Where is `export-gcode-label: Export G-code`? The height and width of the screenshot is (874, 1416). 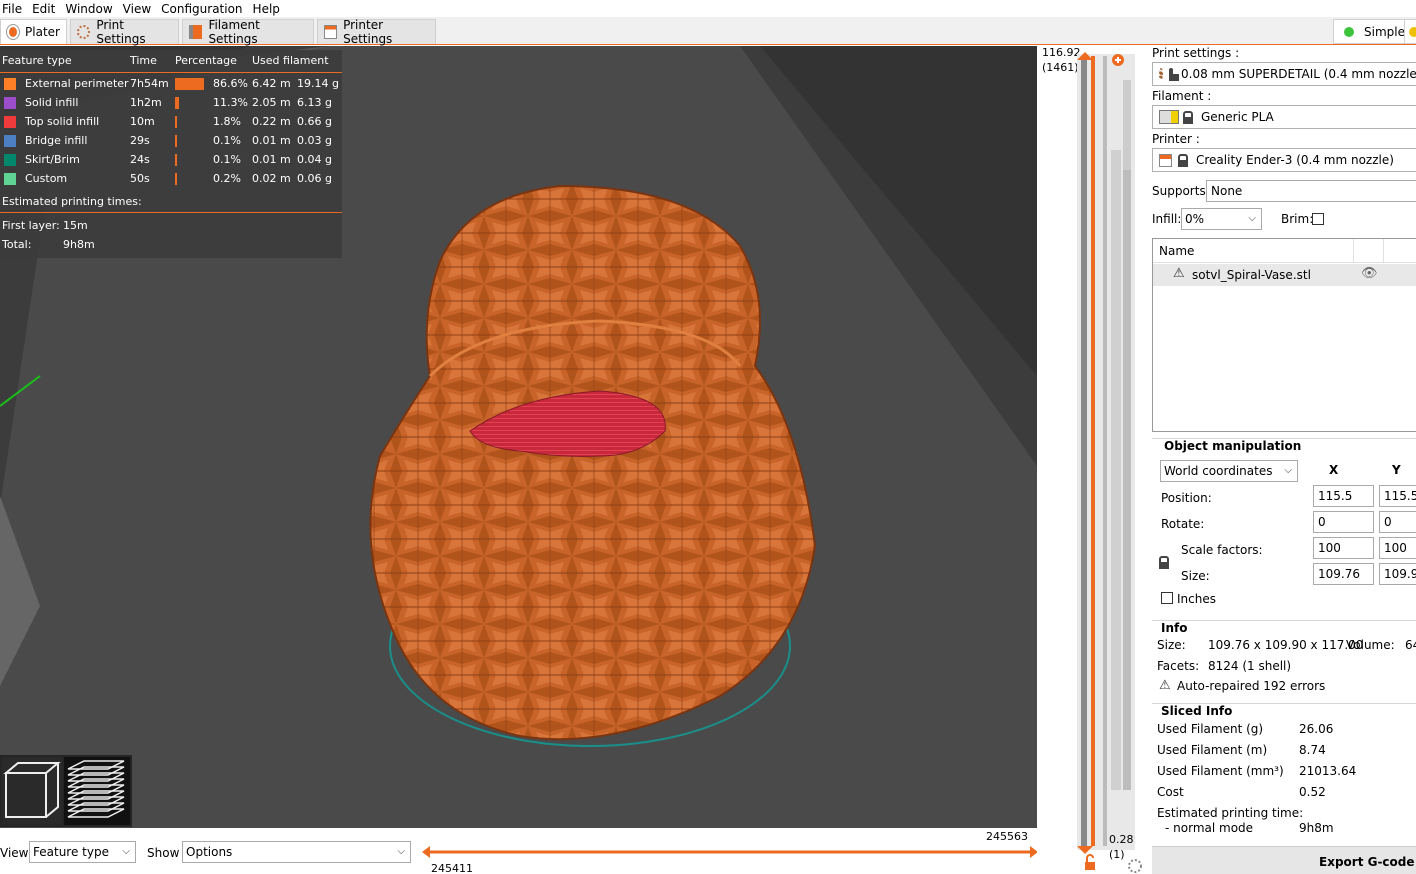
export-gcode-label: Export G-code is located at coordinates (1367, 862).